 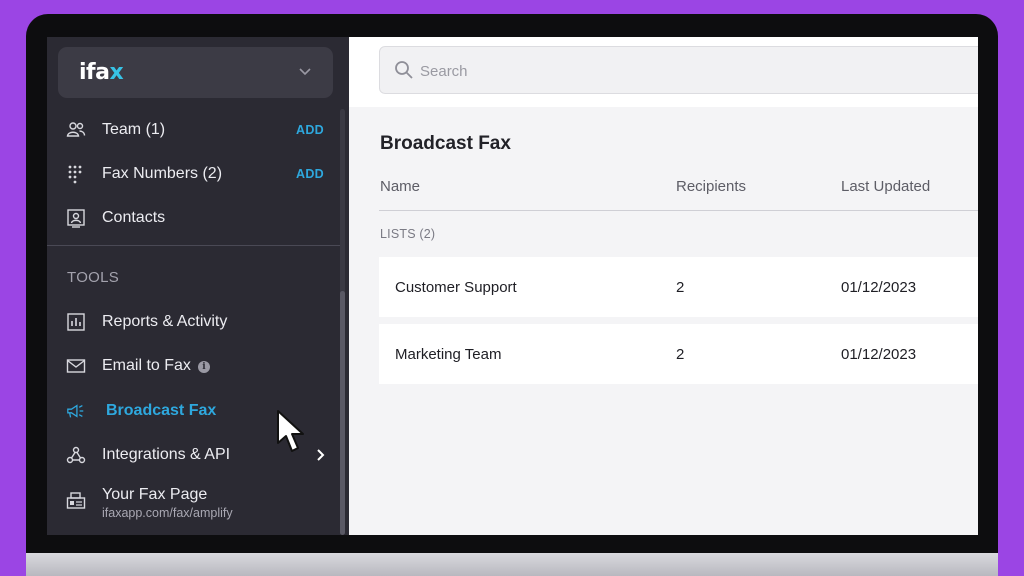 What do you see at coordinates (678, 210) in the screenshot?
I see `header-divider` at bounding box center [678, 210].